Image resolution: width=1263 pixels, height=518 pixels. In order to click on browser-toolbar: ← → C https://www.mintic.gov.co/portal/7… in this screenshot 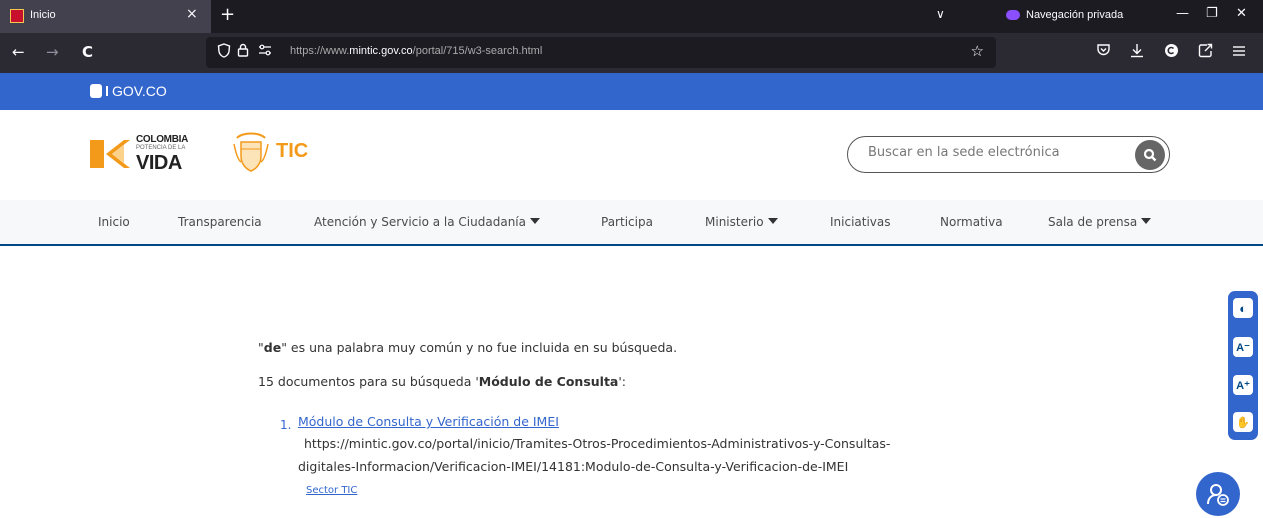, I will do `click(631, 53)`.